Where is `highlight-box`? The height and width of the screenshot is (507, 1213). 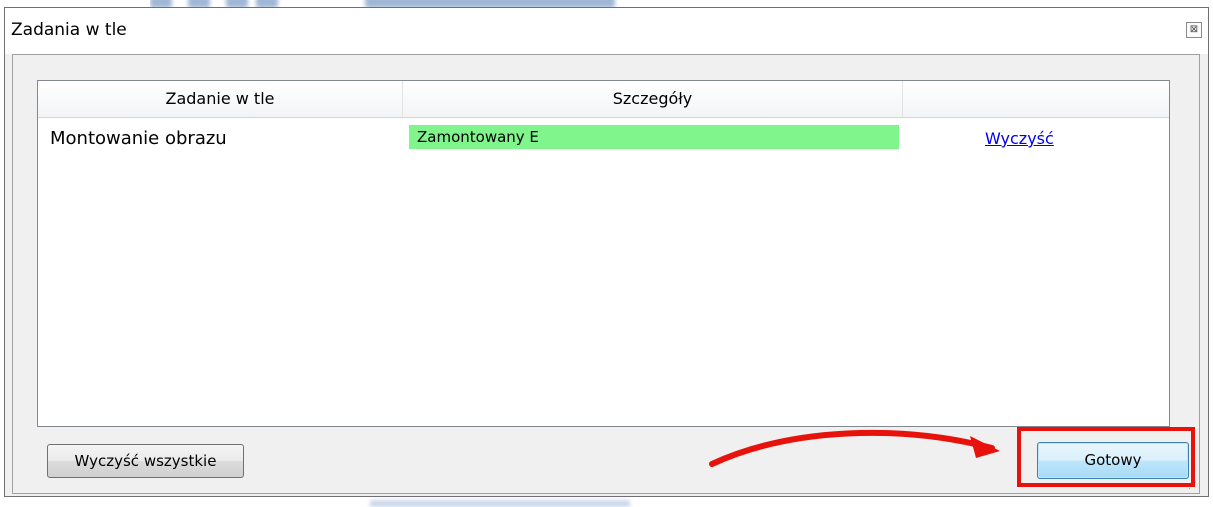 highlight-box is located at coordinates (1106, 457).